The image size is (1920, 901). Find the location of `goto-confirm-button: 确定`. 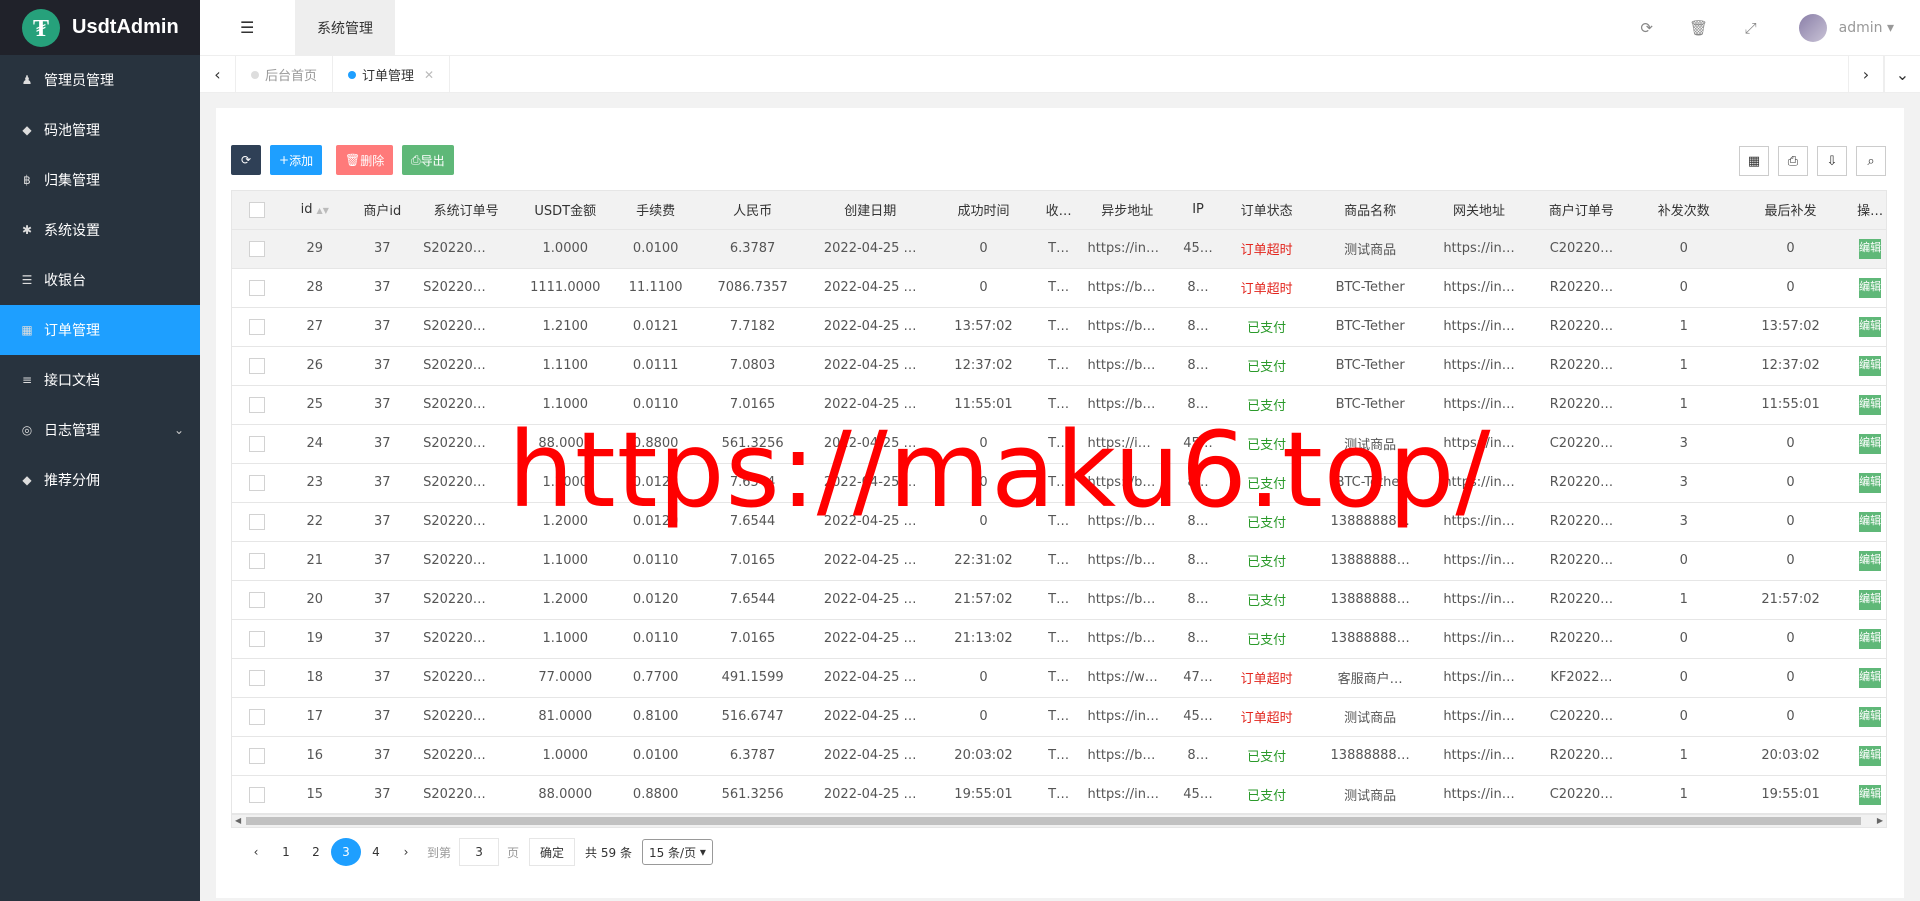

goto-confirm-button: 确定 is located at coordinates (552, 852).